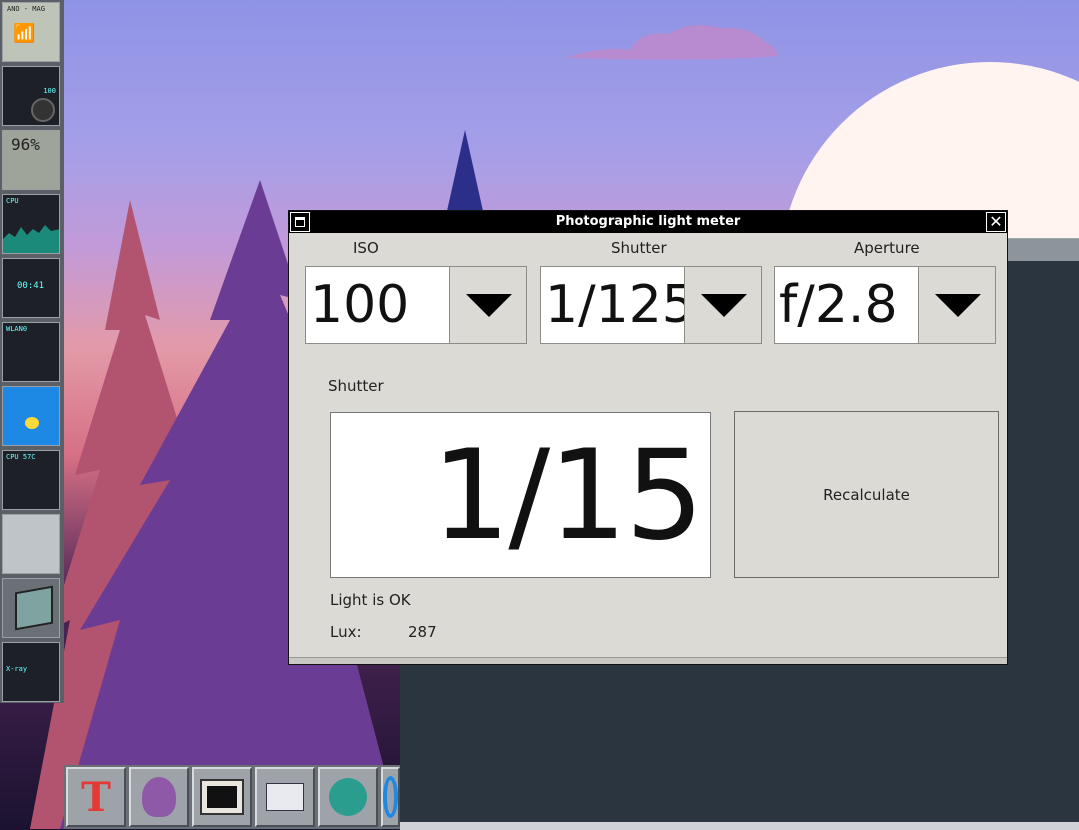 The height and width of the screenshot is (830, 1079). I want to click on iso-value: 100, so click(360, 305).